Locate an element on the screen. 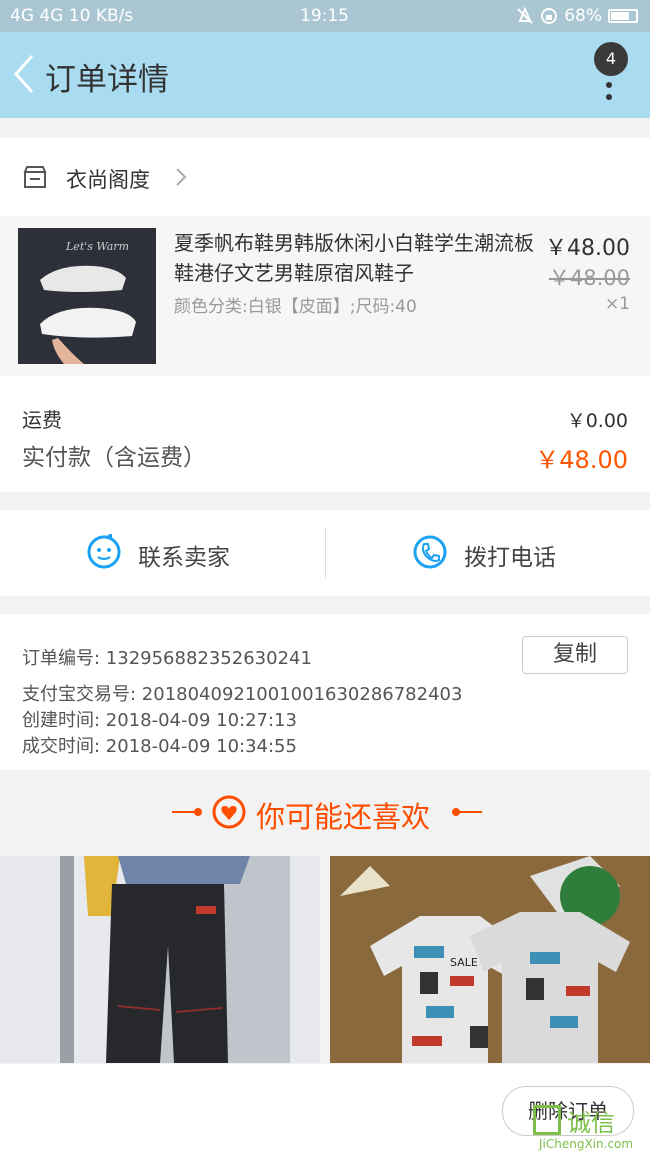 The width and height of the screenshot is (650, 1155). created-time: 创建时间: 2018-04-09 10:27:13 is located at coordinates (159, 720).